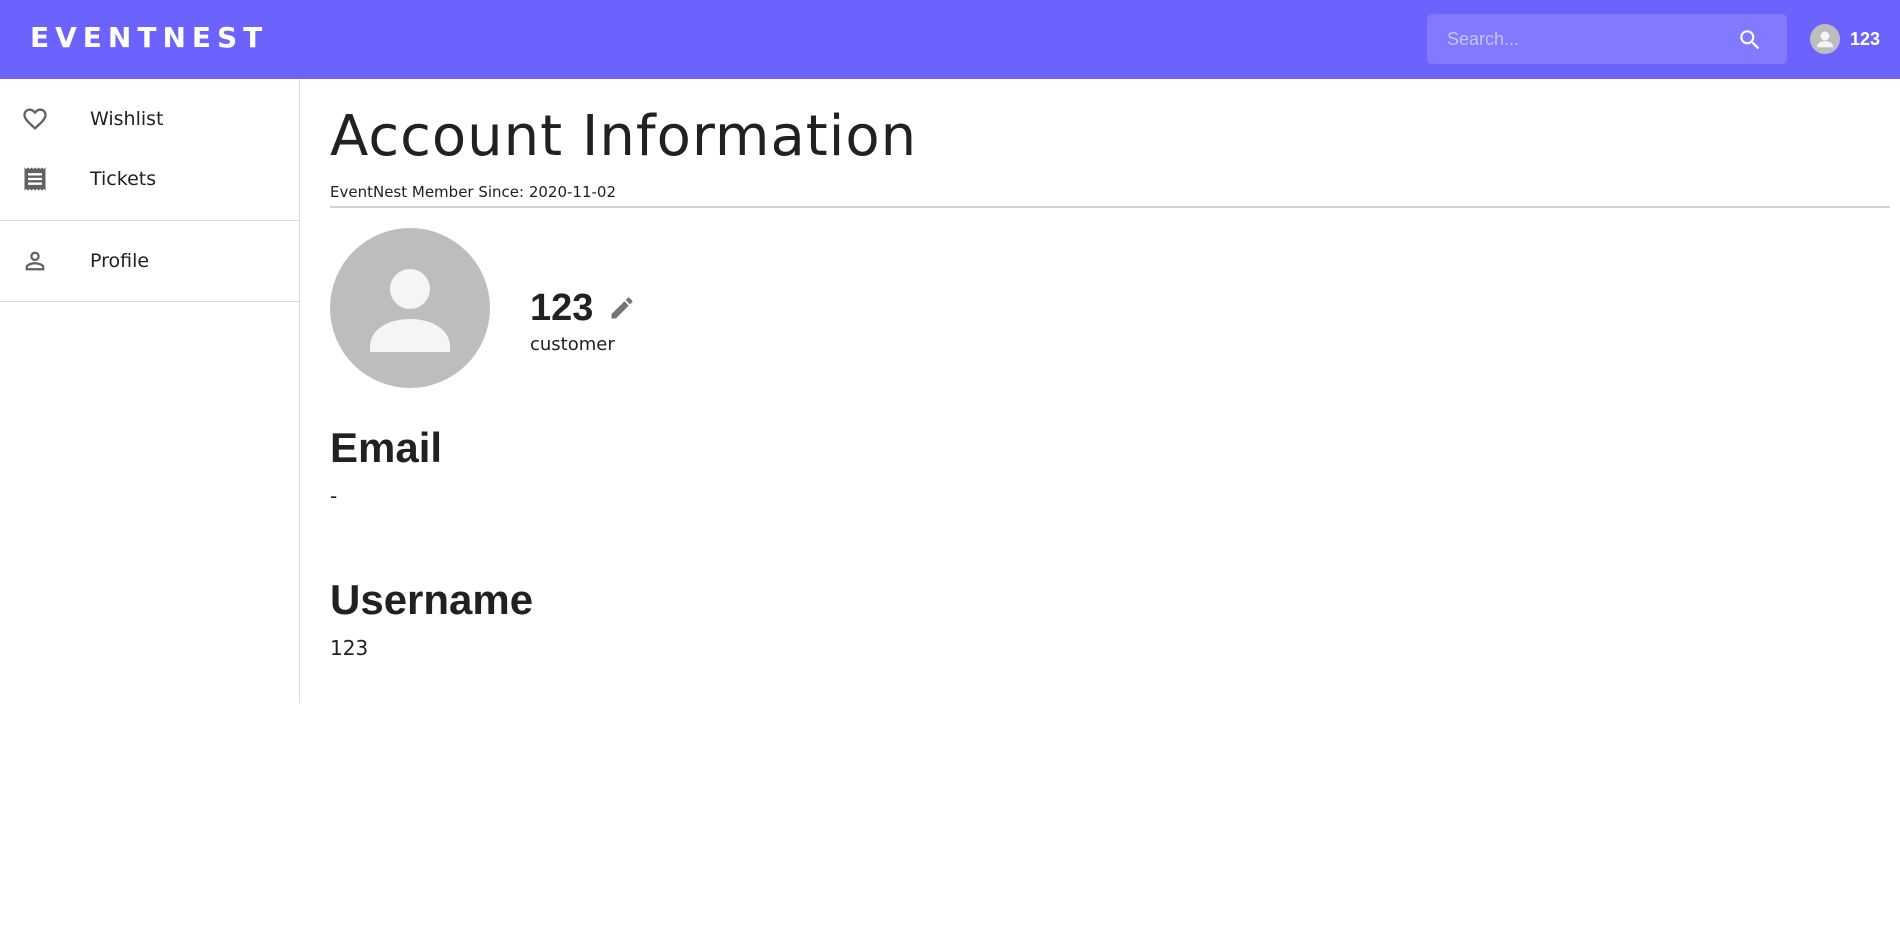 Image resolution: width=1900 pixels, height=930 pixels. I want to click on sidebar-item-tickets: Tickets, so click(149, 179).